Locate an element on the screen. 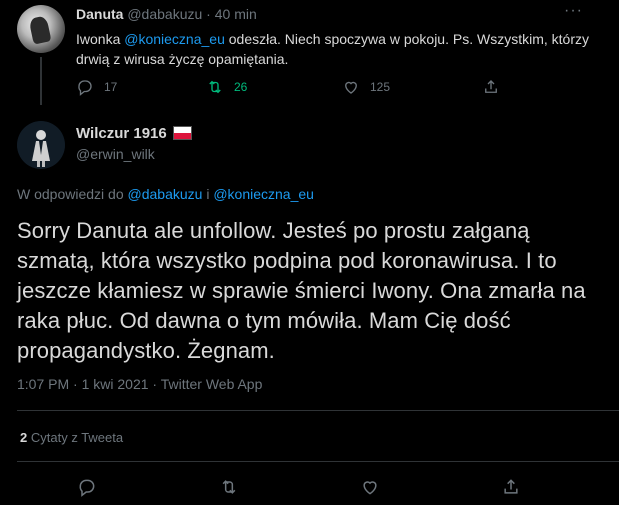 The width and height of the screenshot is (619, 505). mention-link: @dabakuzu is located at coordinates (165, 194).